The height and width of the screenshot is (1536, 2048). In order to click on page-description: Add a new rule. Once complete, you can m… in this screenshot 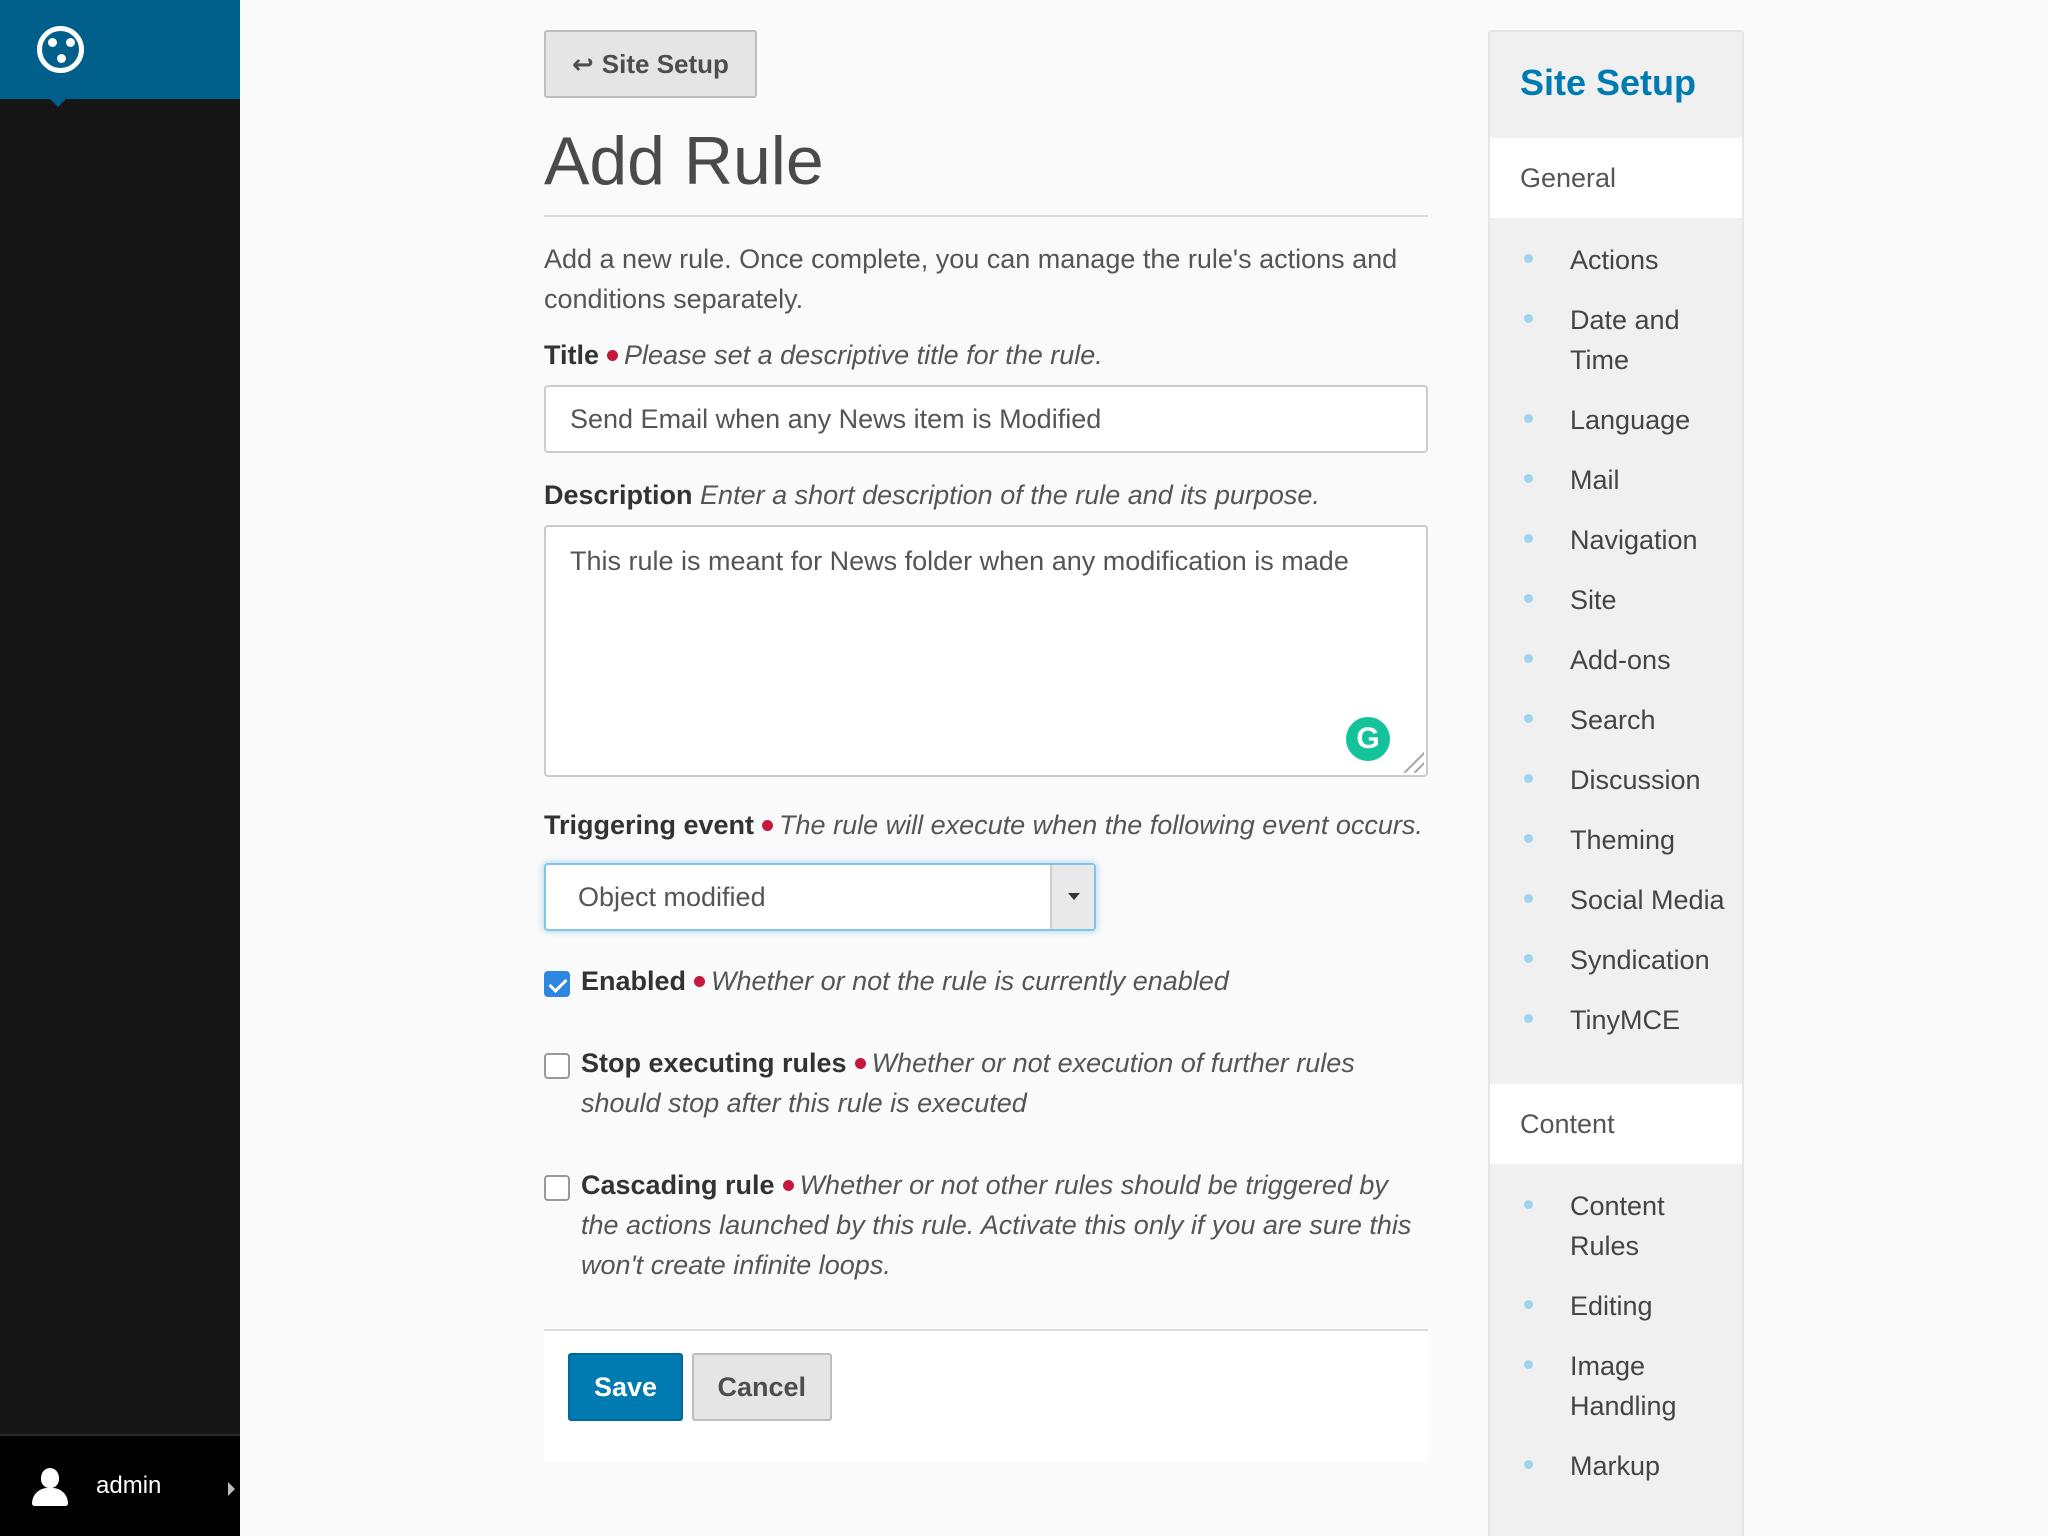, I will do `click(971, 278)`.